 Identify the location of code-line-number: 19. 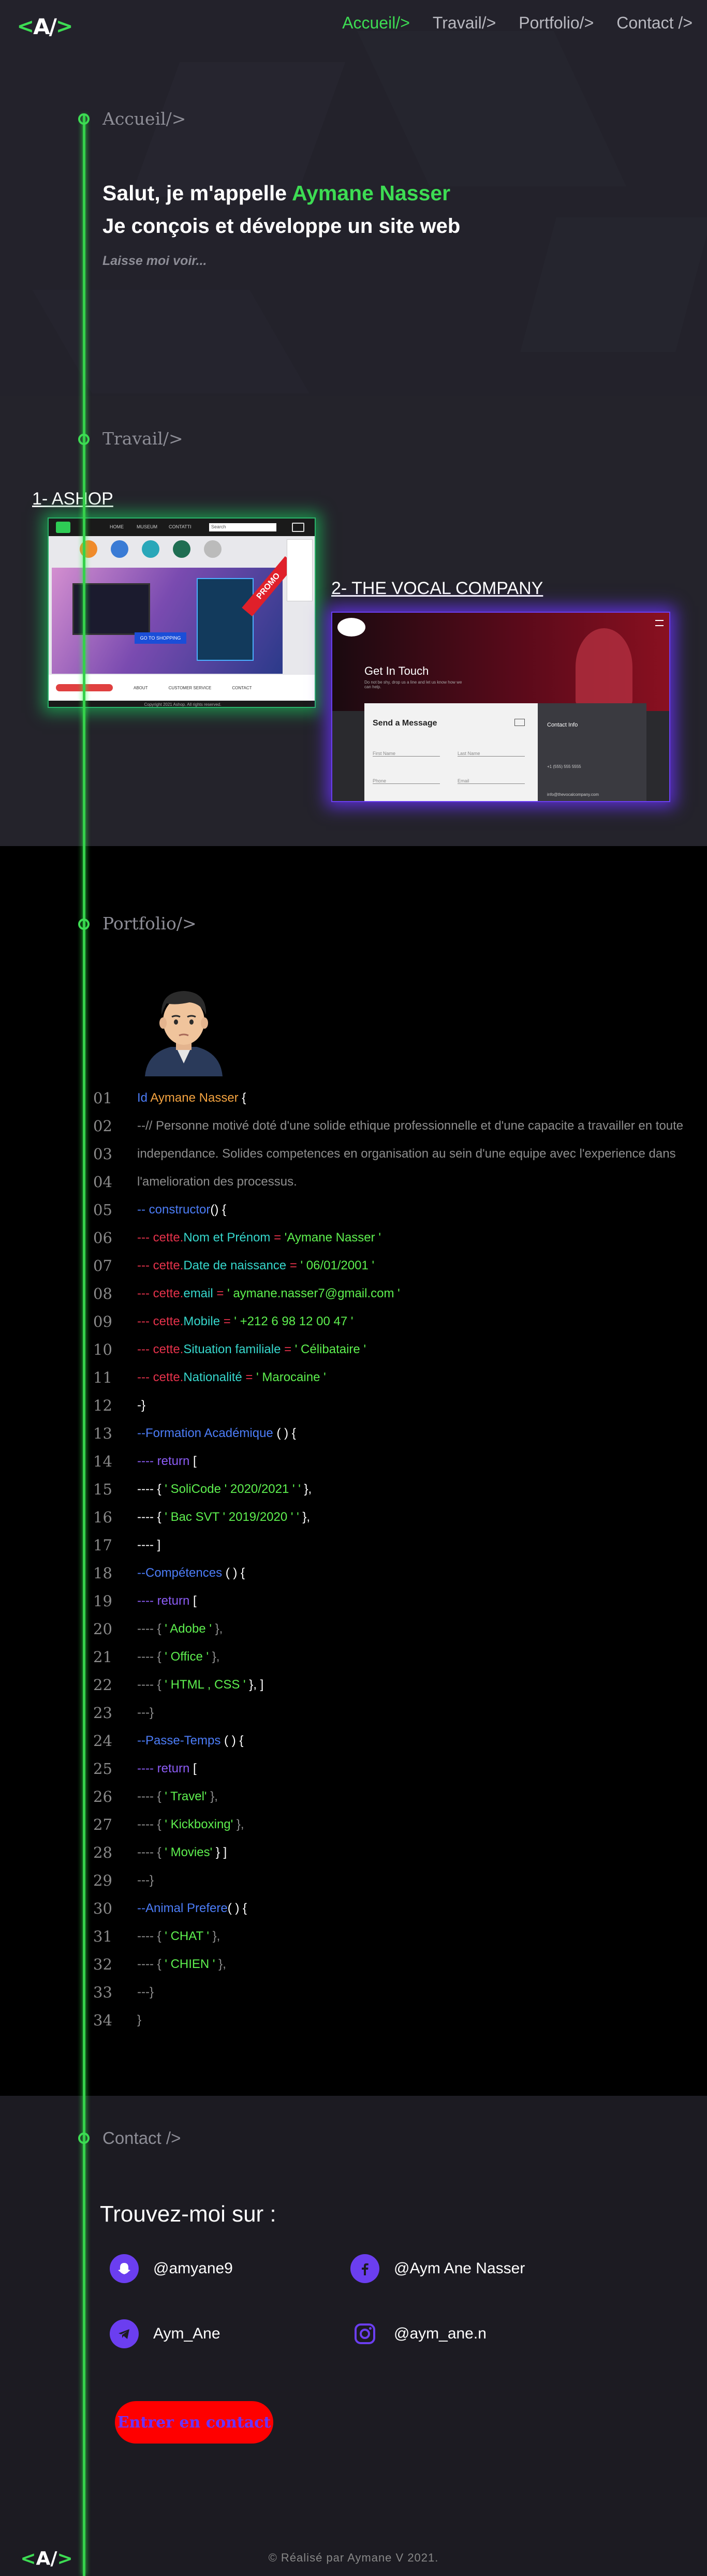
(102, 1601).